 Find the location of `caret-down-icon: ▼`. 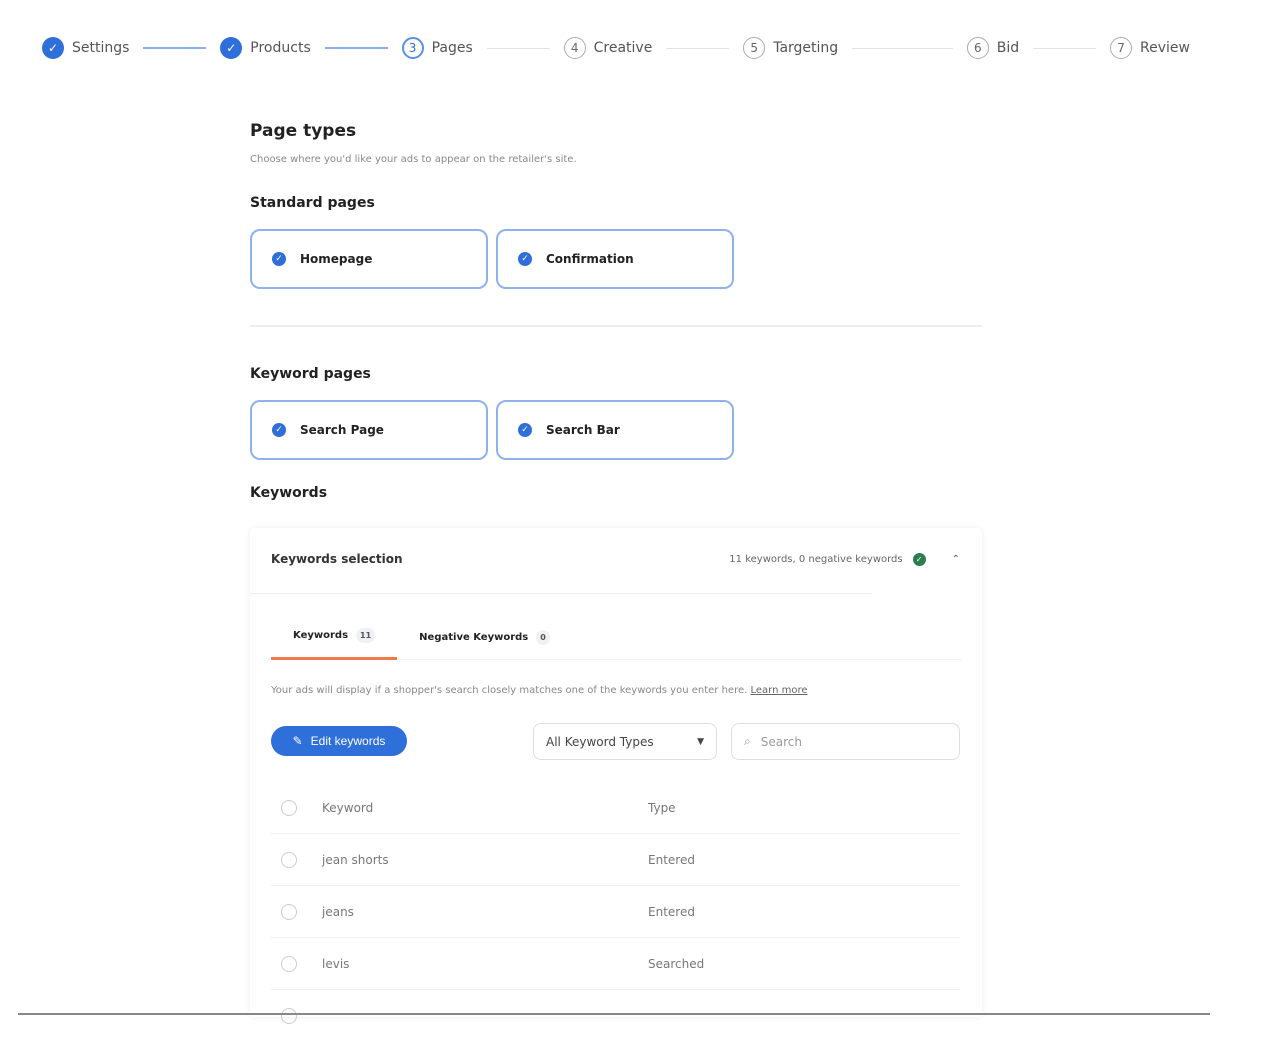

caret-down-icon: ▼ is located at coordinates (700, 741).